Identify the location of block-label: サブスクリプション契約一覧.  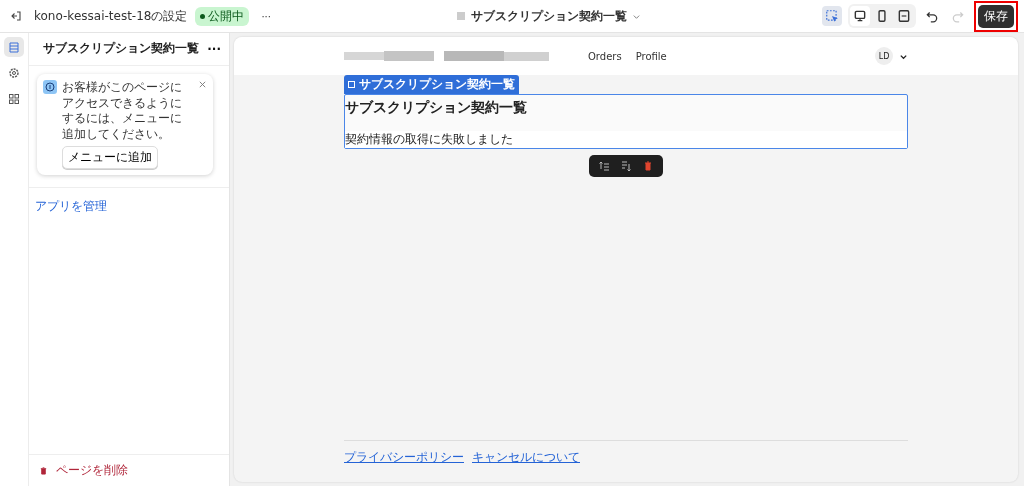
(431, 84).